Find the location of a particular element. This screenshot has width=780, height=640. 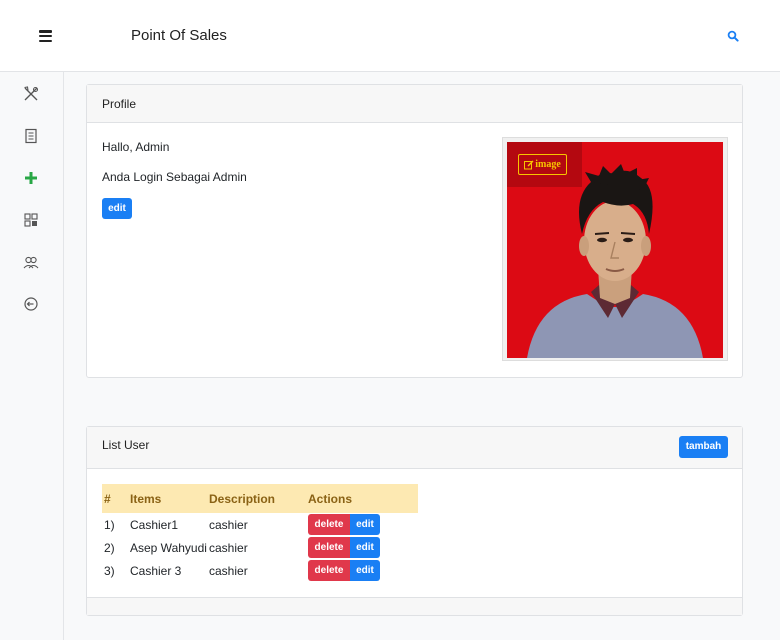

col-number-header: # is located at coordinates (116, 498).